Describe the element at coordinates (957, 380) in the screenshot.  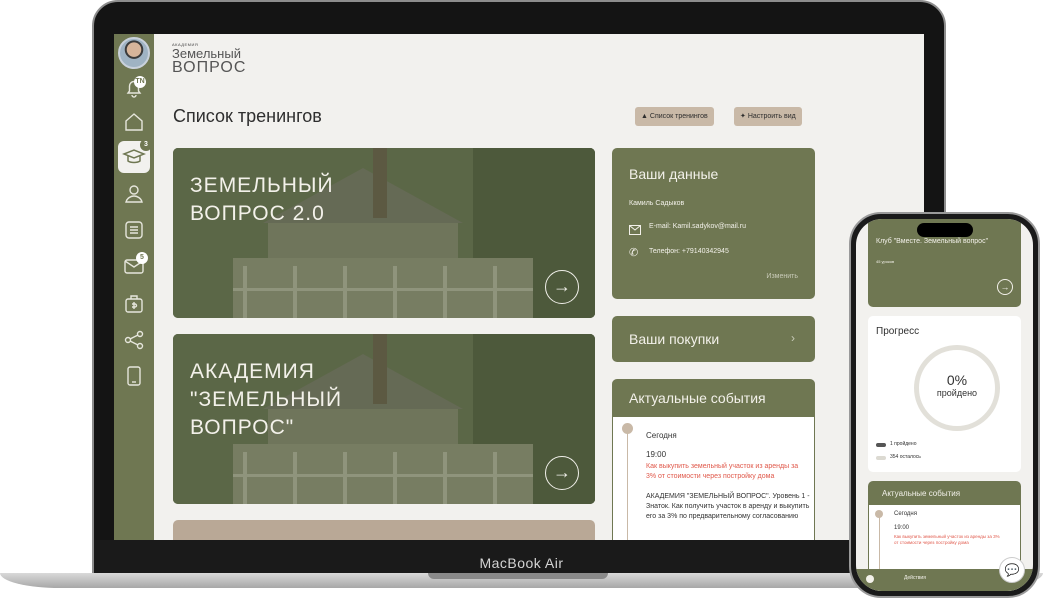
I see `progress-percent: 0%` at that location.